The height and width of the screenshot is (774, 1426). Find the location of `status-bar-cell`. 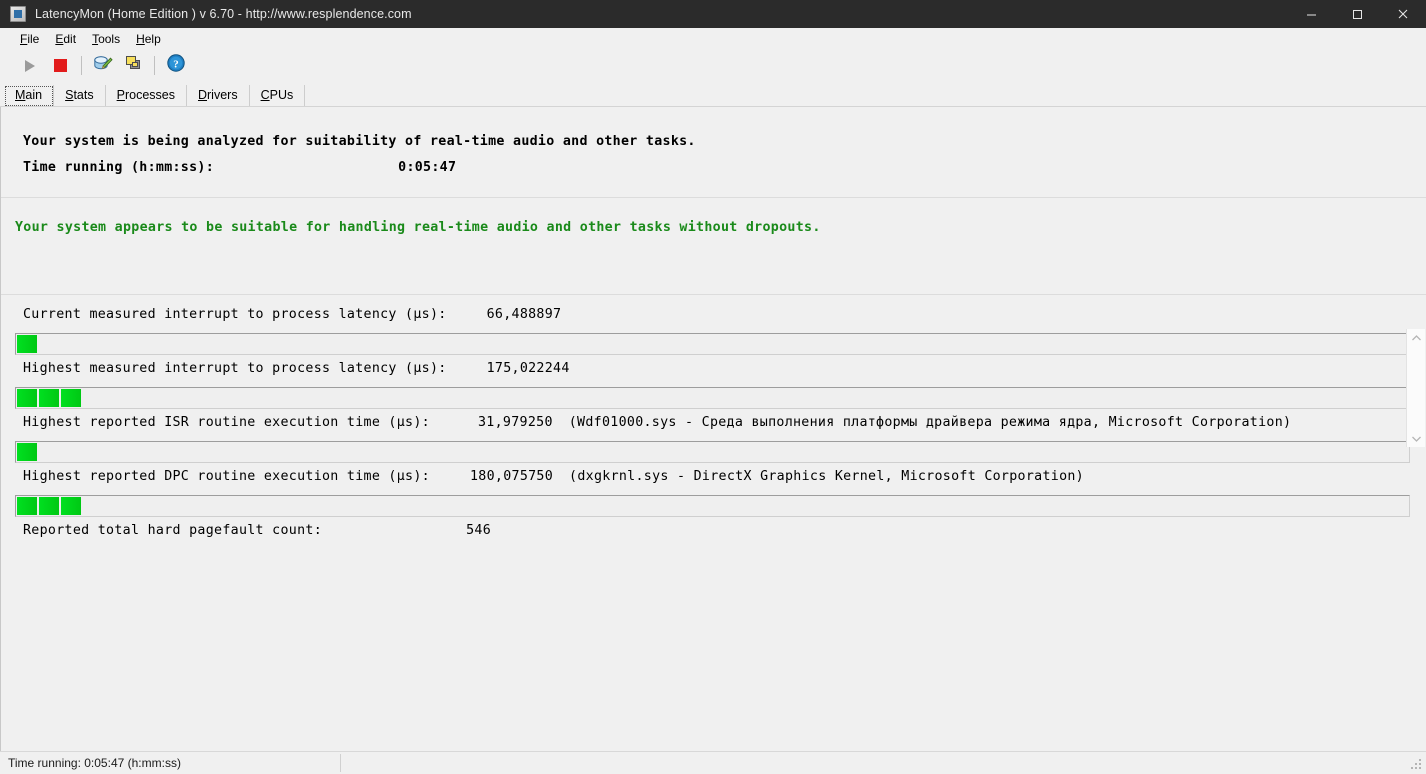

status-bar-cell is located at coordinates (170, 763).